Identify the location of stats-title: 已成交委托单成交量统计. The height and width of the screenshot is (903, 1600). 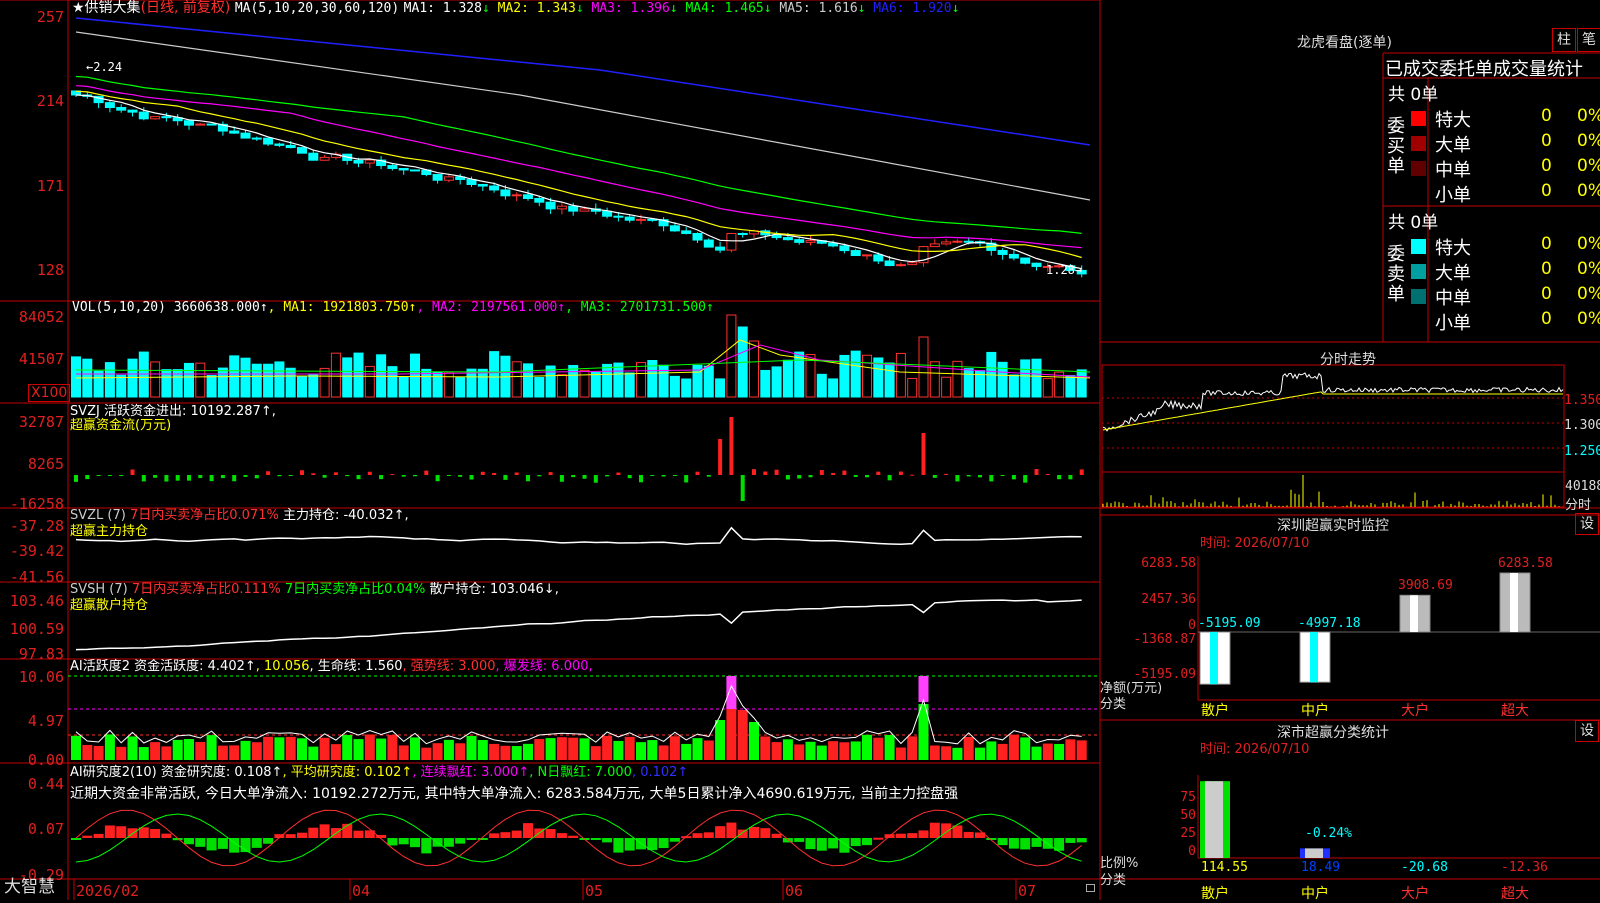
(1484, 69).